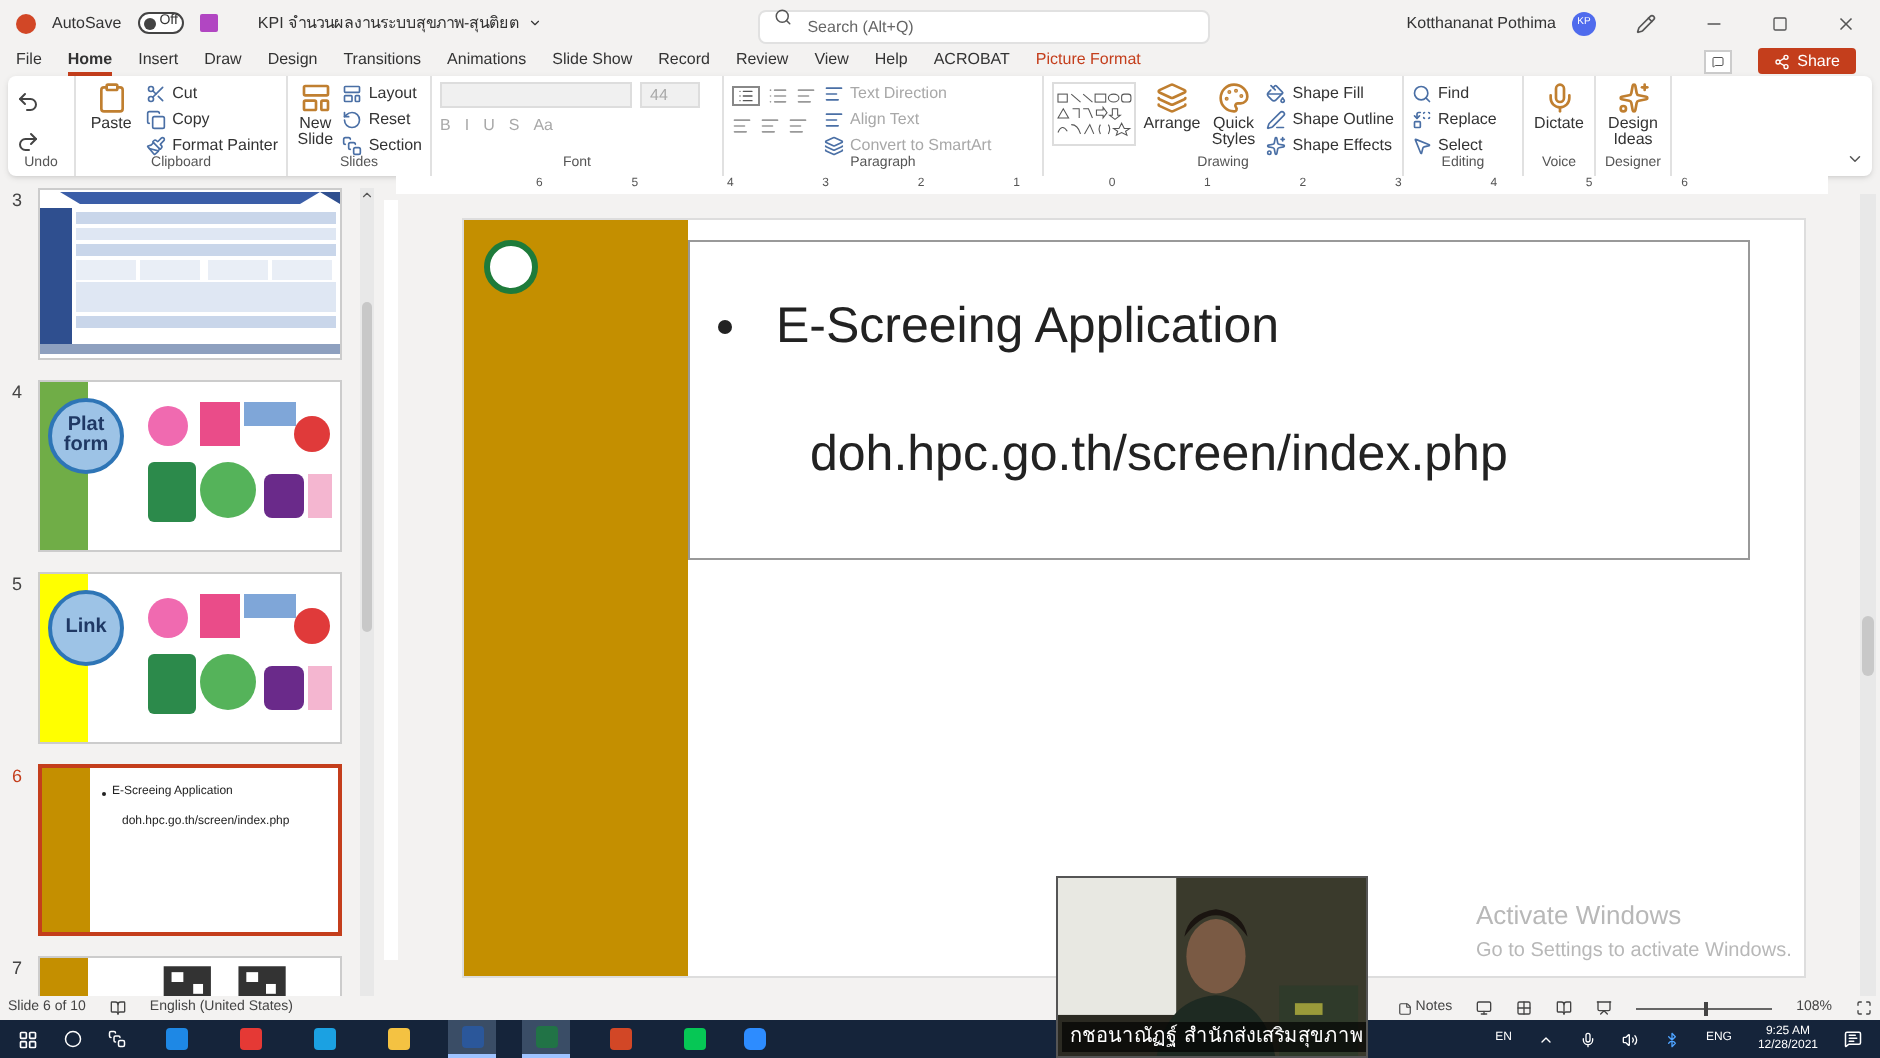 This screenshot has width=1880, height=1058. Describe the element at coordinates (983, 26) in the screenshot. I see `search-field: Search (Alt+Q)` at that location.